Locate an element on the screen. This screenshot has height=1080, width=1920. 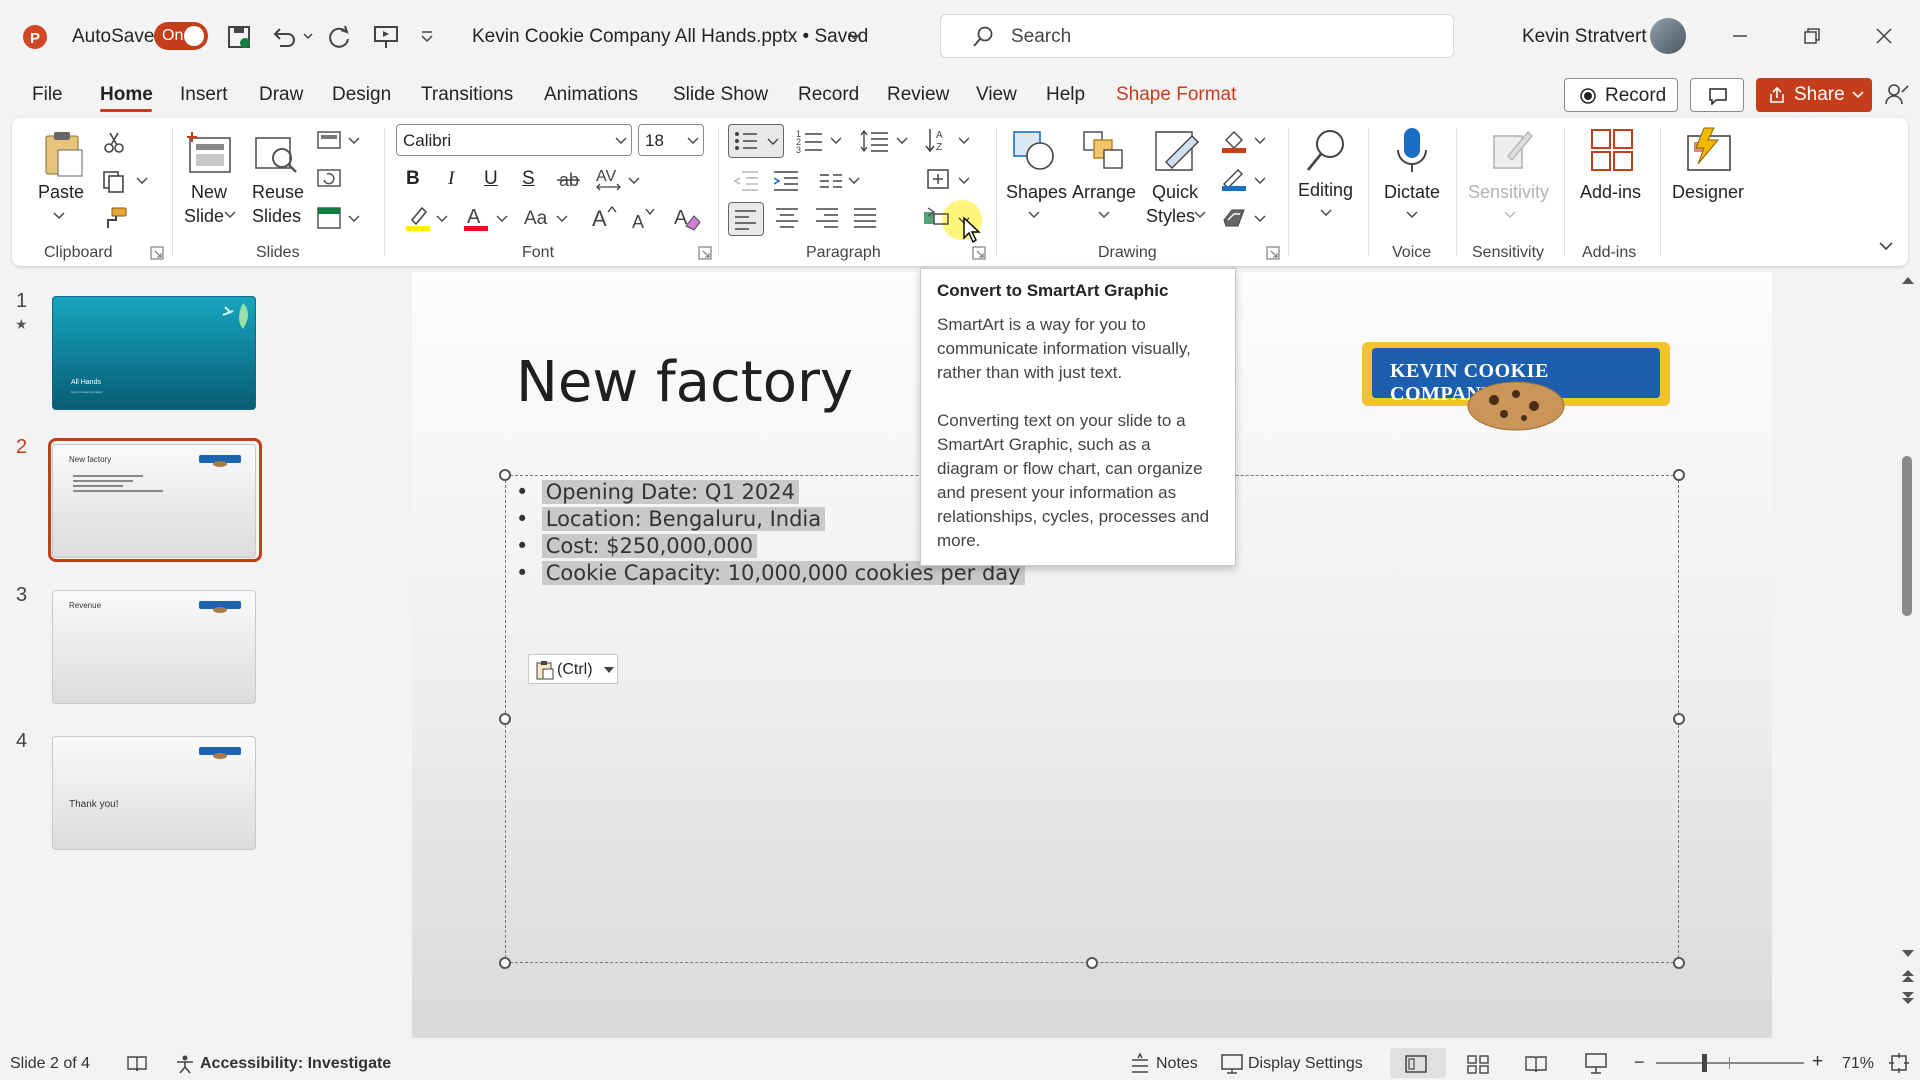
underline-button: U is located at coordinates (491, 179).